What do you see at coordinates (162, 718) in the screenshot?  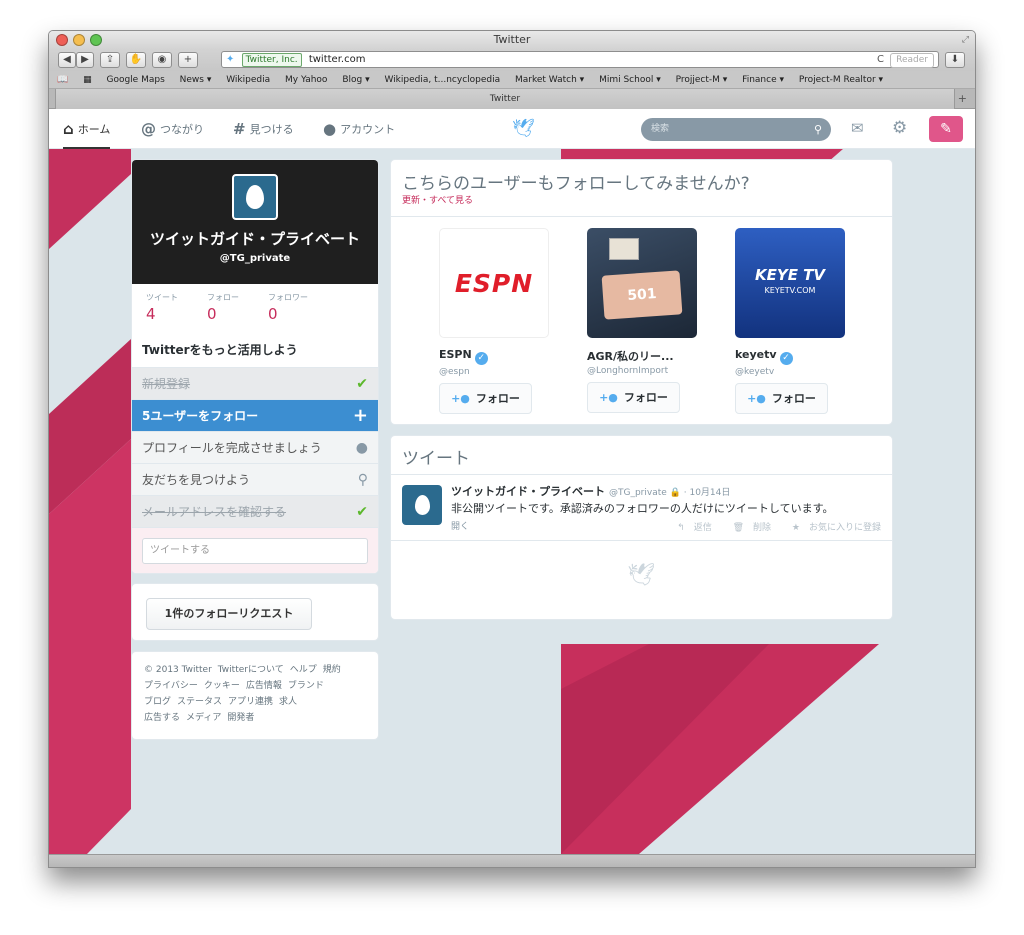 I see `footer-link: 広告する` at bounding box center [162, 718].